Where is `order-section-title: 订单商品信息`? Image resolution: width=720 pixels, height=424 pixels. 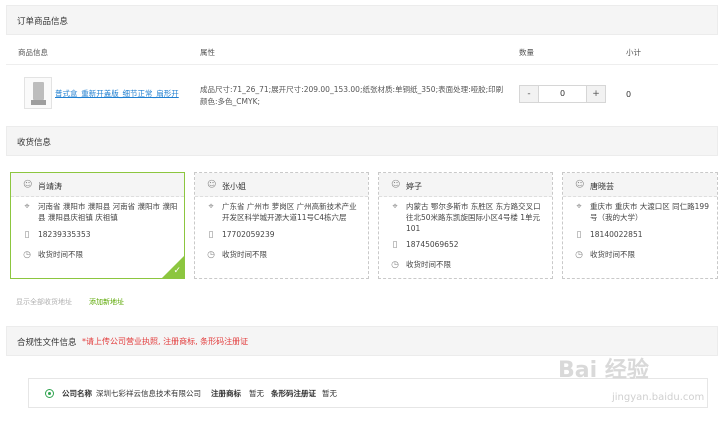
order-section-title: 订单商品信息 is located at coordinates (43, 22).